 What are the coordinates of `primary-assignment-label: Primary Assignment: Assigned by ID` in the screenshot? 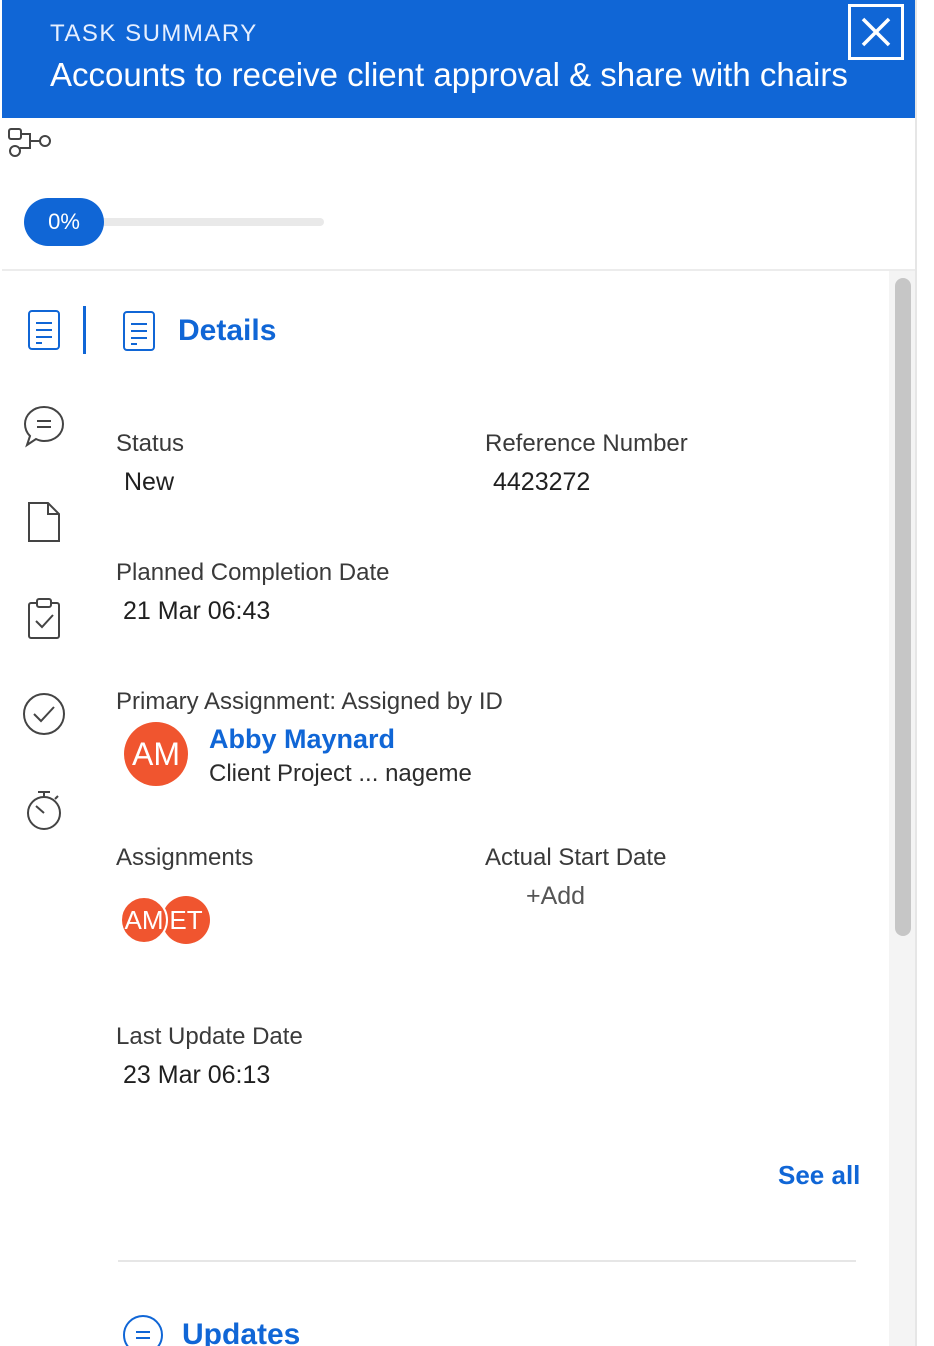 It's located at (309, 701).